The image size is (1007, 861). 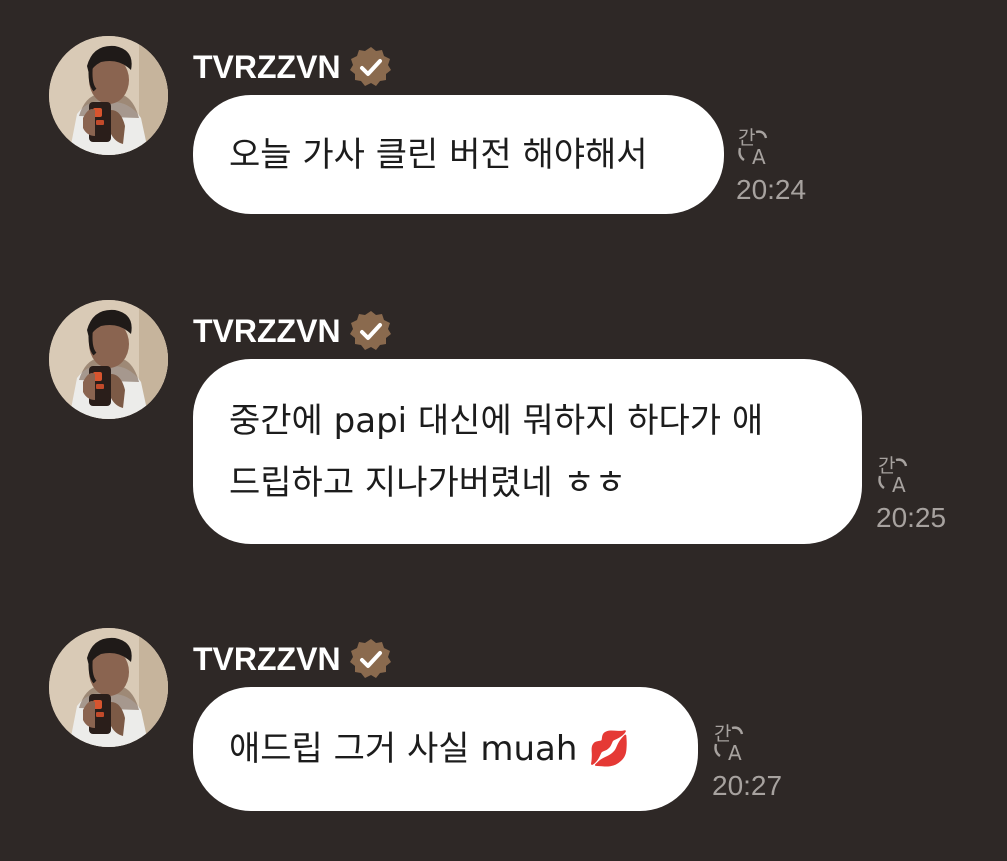 I want to click on message-text-line-2: 드립하고 지나가버렸네 ㅎㅎ, so click(x=427, y=482).